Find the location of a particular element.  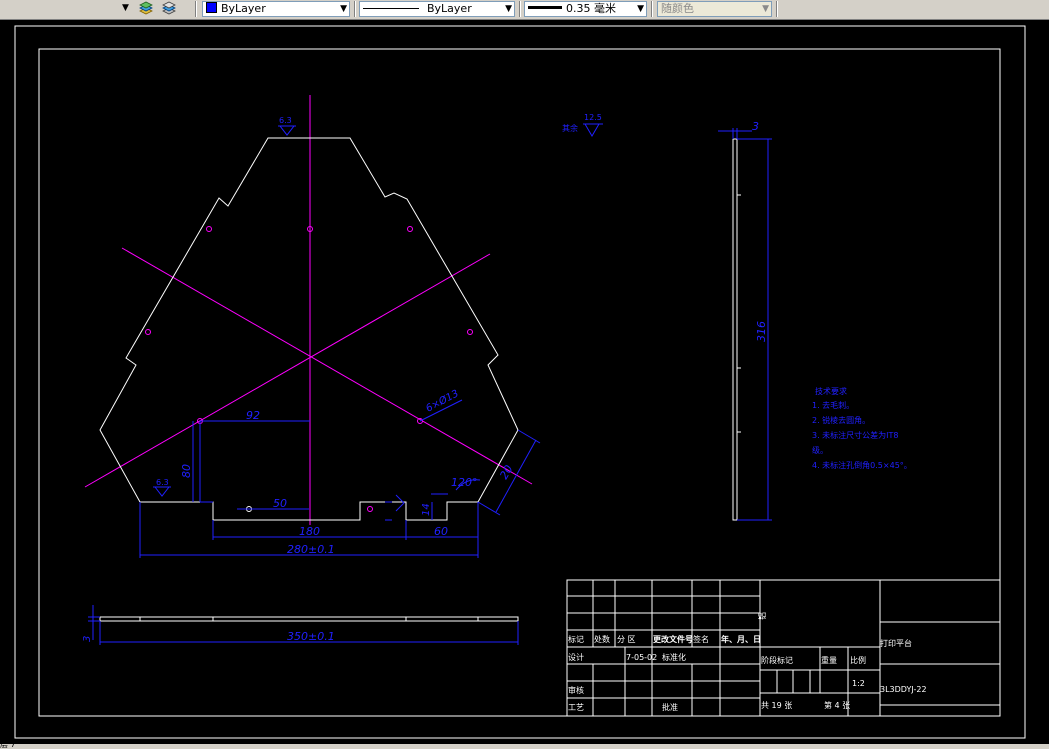

diagonal-center-line-a is located at coordinates (327, 366).